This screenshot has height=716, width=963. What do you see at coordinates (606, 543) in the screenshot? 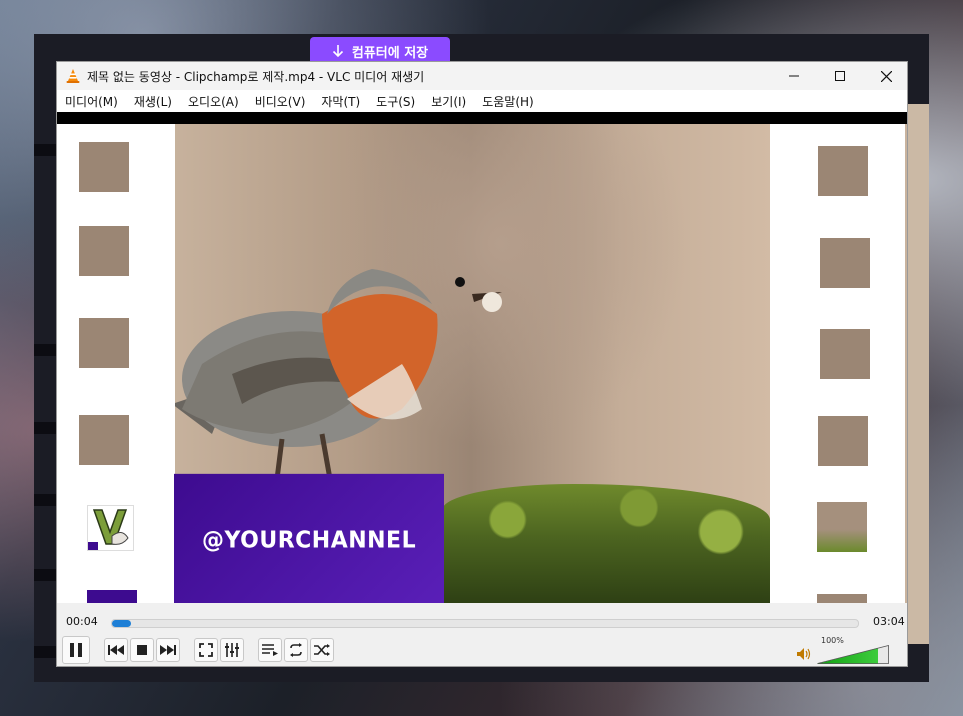
I see `moss` at bounding box center [606, 543].